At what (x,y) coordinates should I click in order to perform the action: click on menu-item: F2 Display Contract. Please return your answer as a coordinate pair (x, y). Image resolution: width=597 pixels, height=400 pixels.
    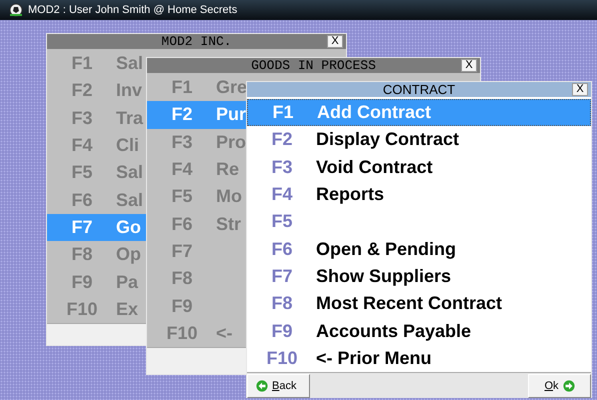
    Looking at the image, I should click on (419, 140).